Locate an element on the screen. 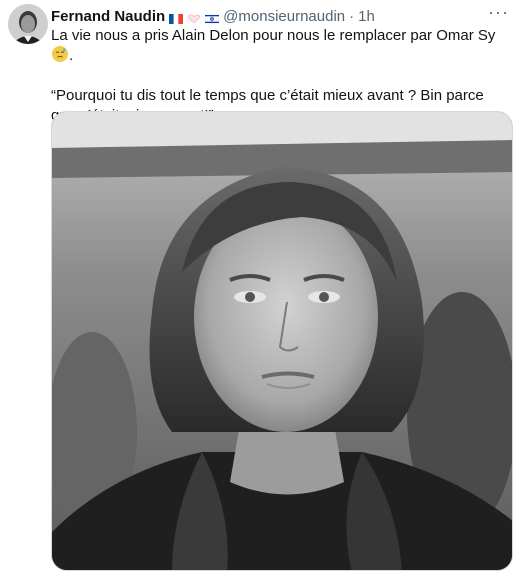 The width and height of the screenshot is (519, 577). avatar is located at coordinates (28, 24).